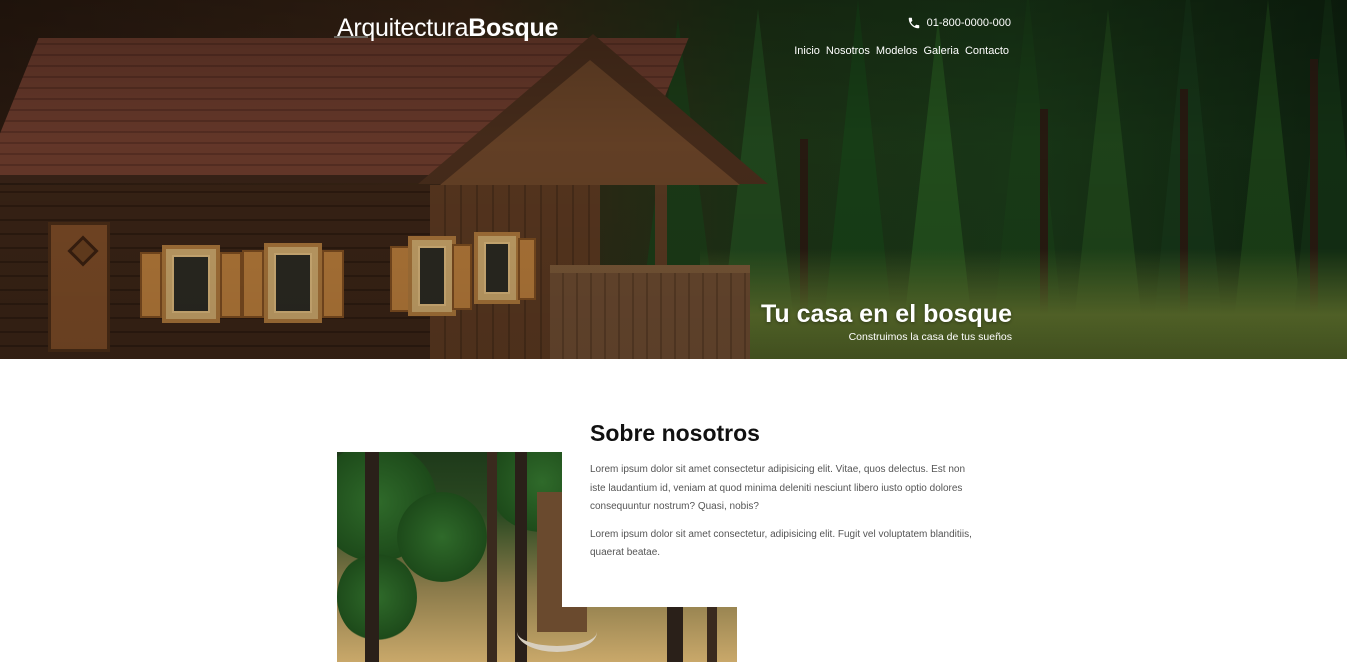 The height and width of the screenshot is (662, 1347). I want to click on nav-link-contacto: Contacto, so click(987, 51).